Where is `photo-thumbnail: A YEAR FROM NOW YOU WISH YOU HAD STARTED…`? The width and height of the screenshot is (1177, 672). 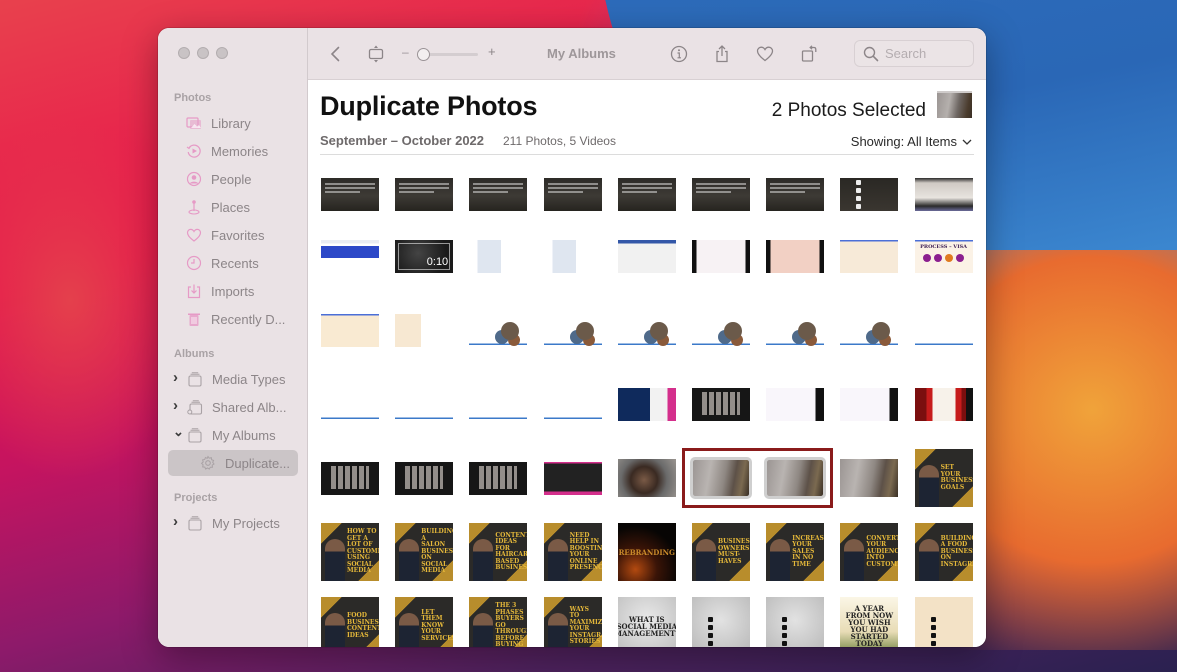 photo-thumbnail: A YEAR FROM NOW YOU WISH YOU HAD STARTED… is located at coordinates (869, 622).